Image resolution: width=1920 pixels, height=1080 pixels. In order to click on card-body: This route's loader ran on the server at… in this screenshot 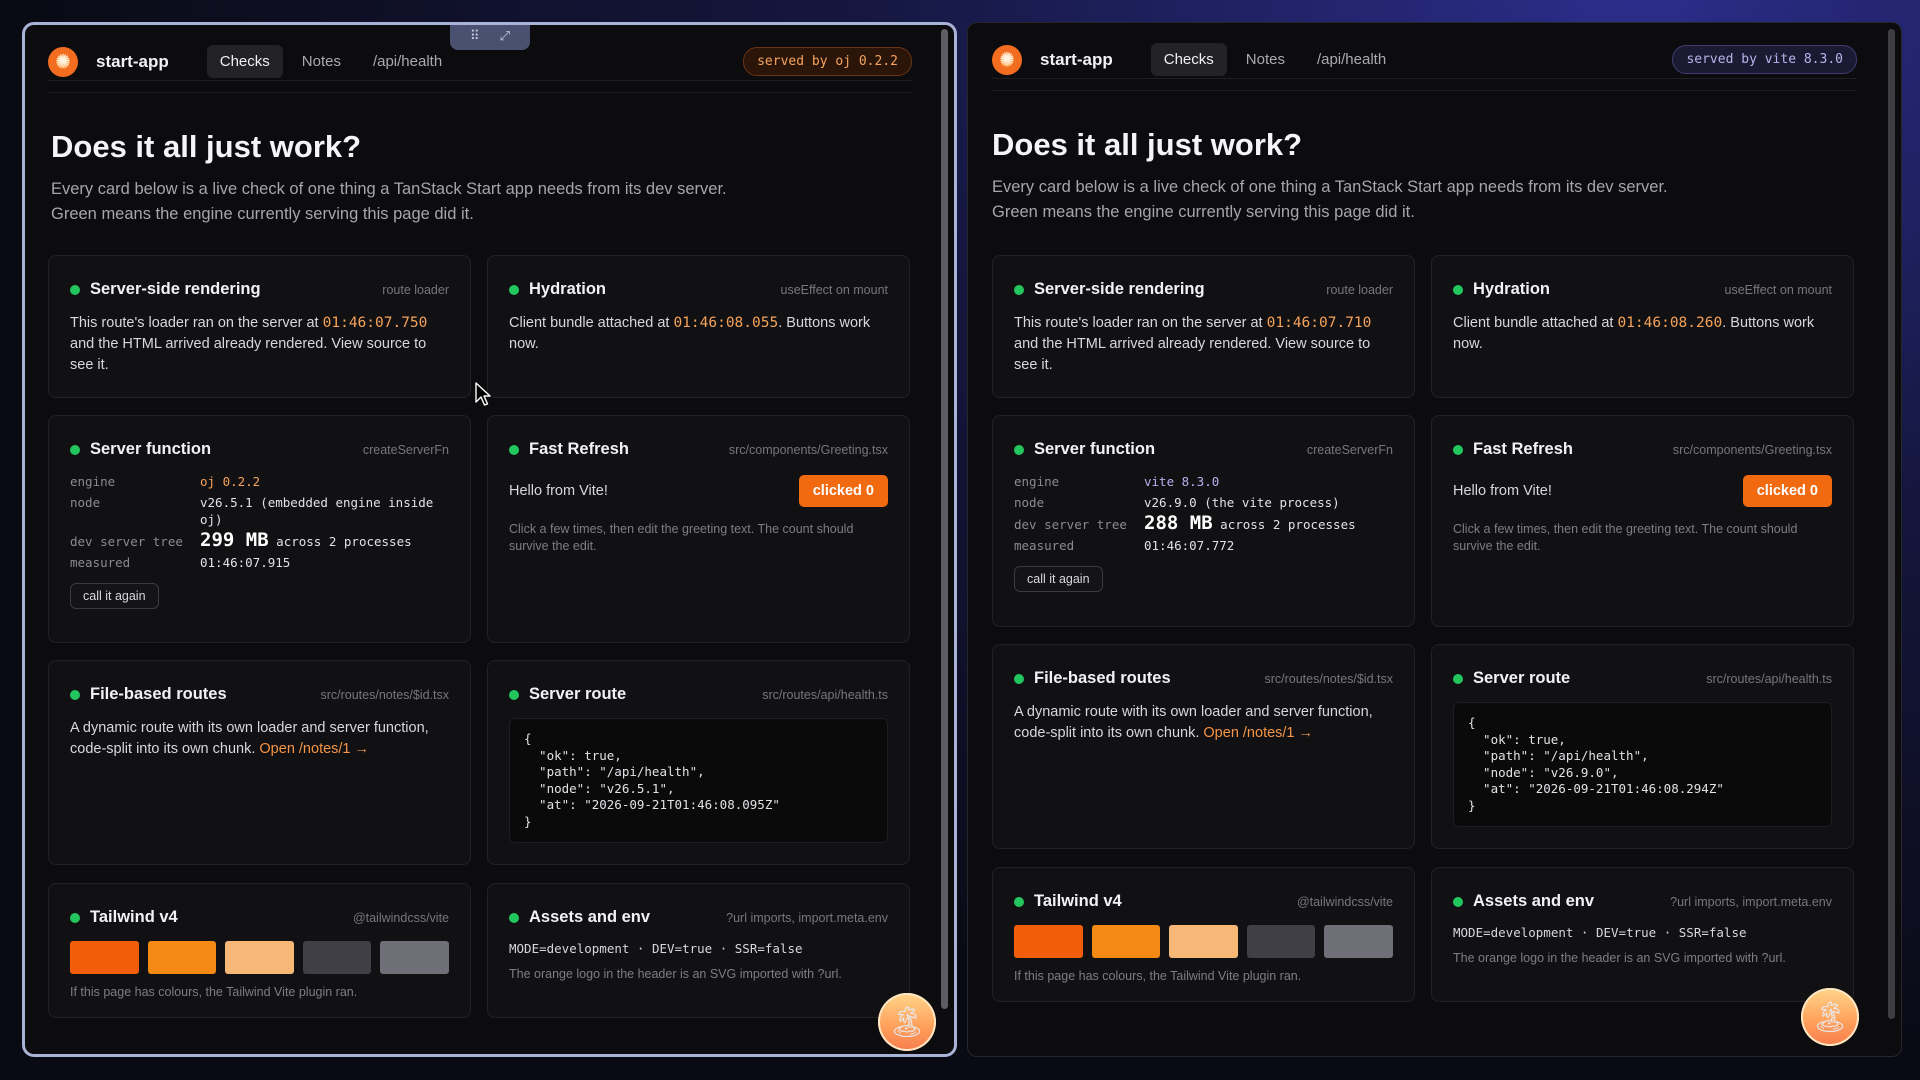, I will do `click(1203, 344)`.